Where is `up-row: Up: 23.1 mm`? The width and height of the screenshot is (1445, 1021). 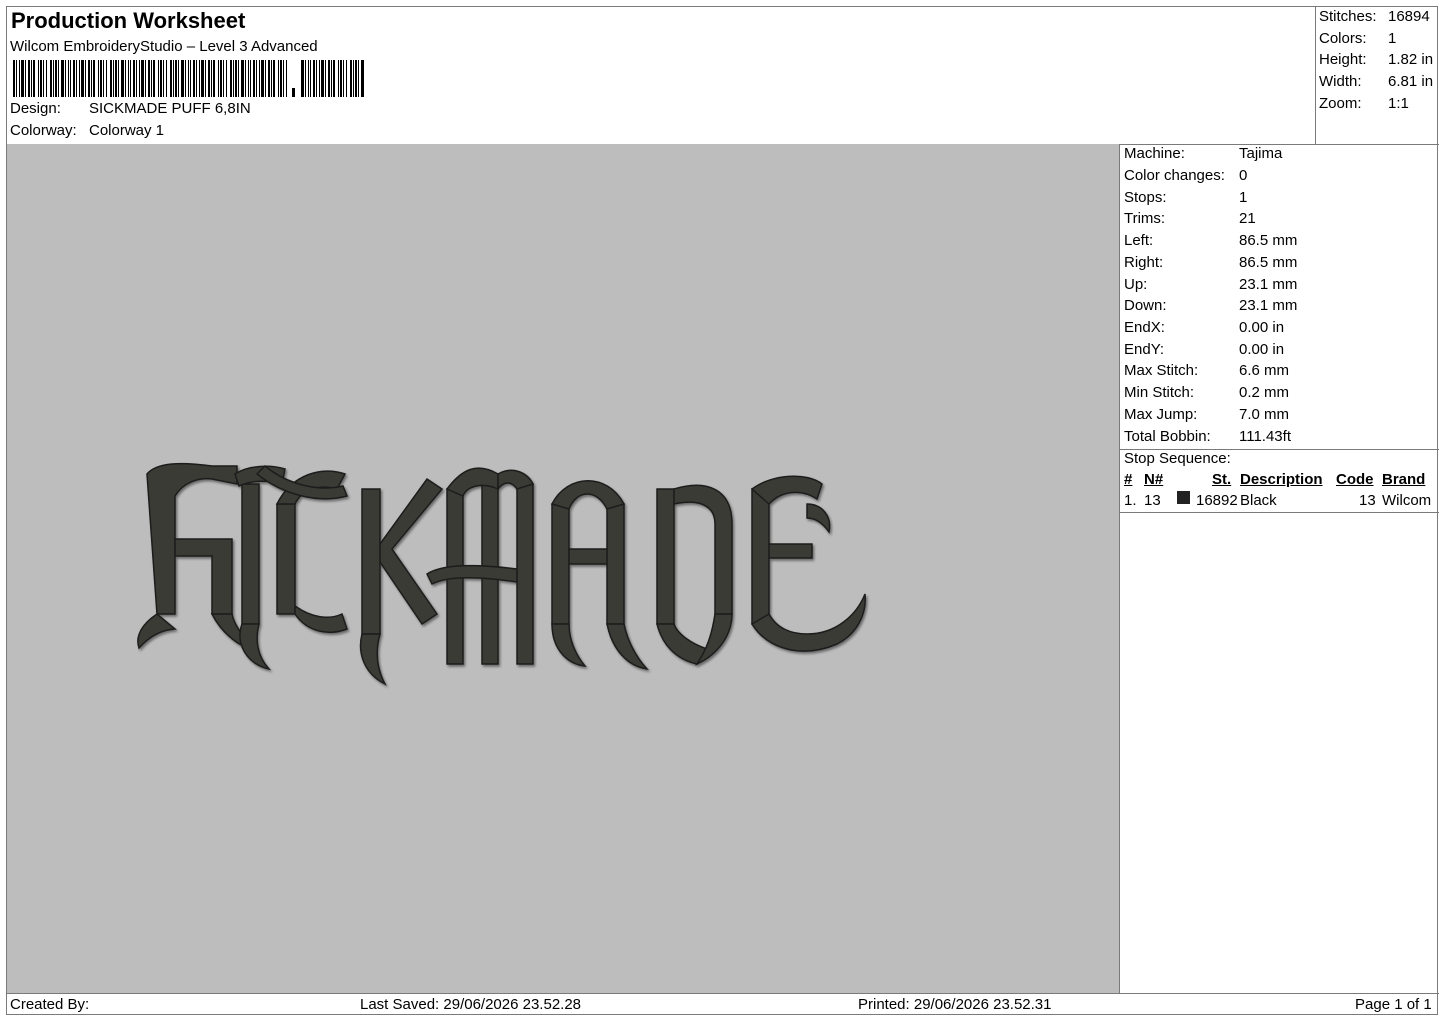 up-row: Up: 23.1 mm is located at coordinates (1210, 284).